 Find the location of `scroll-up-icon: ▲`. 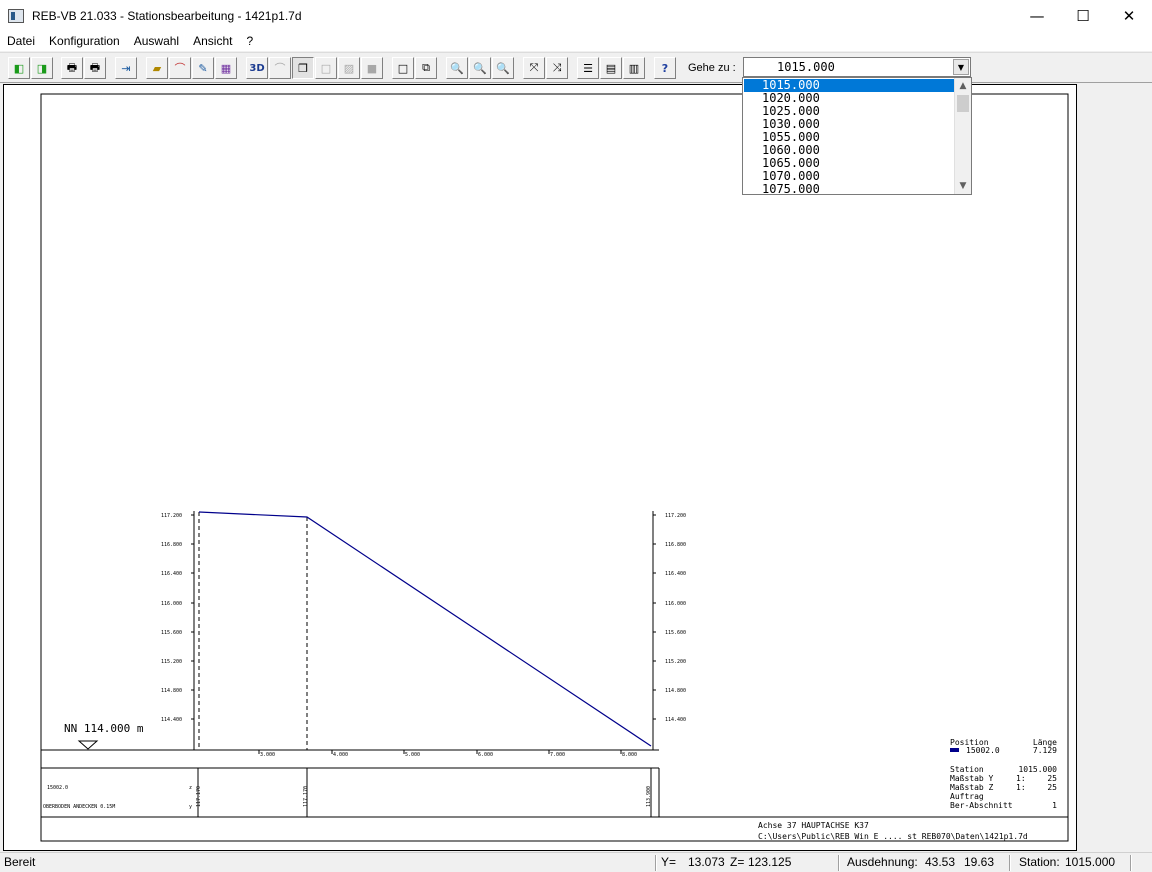

scroll-up-icon: ▲ is located at coordinates (963, 86).